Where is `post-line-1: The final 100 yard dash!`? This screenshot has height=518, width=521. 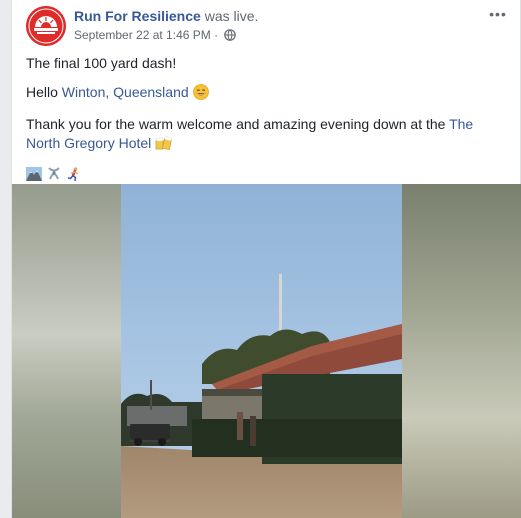 post-line-1: The final 100 yard dash! is located at coordinates (101, 63).